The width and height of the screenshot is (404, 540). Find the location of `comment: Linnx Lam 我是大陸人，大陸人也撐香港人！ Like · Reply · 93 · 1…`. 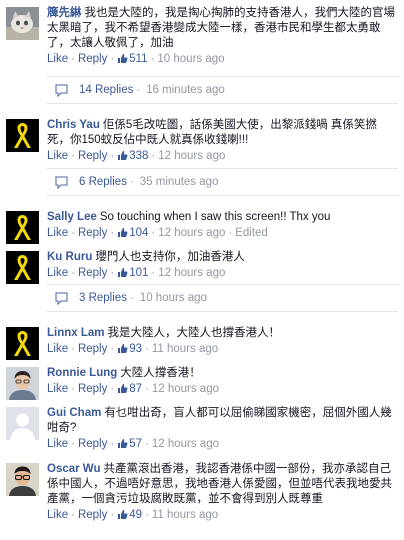

comment: Linnx Lam 我是大陸人，大陸人也撐香港人！ Like · Reply · 93 · 1… is located at coordinates (202, 340).